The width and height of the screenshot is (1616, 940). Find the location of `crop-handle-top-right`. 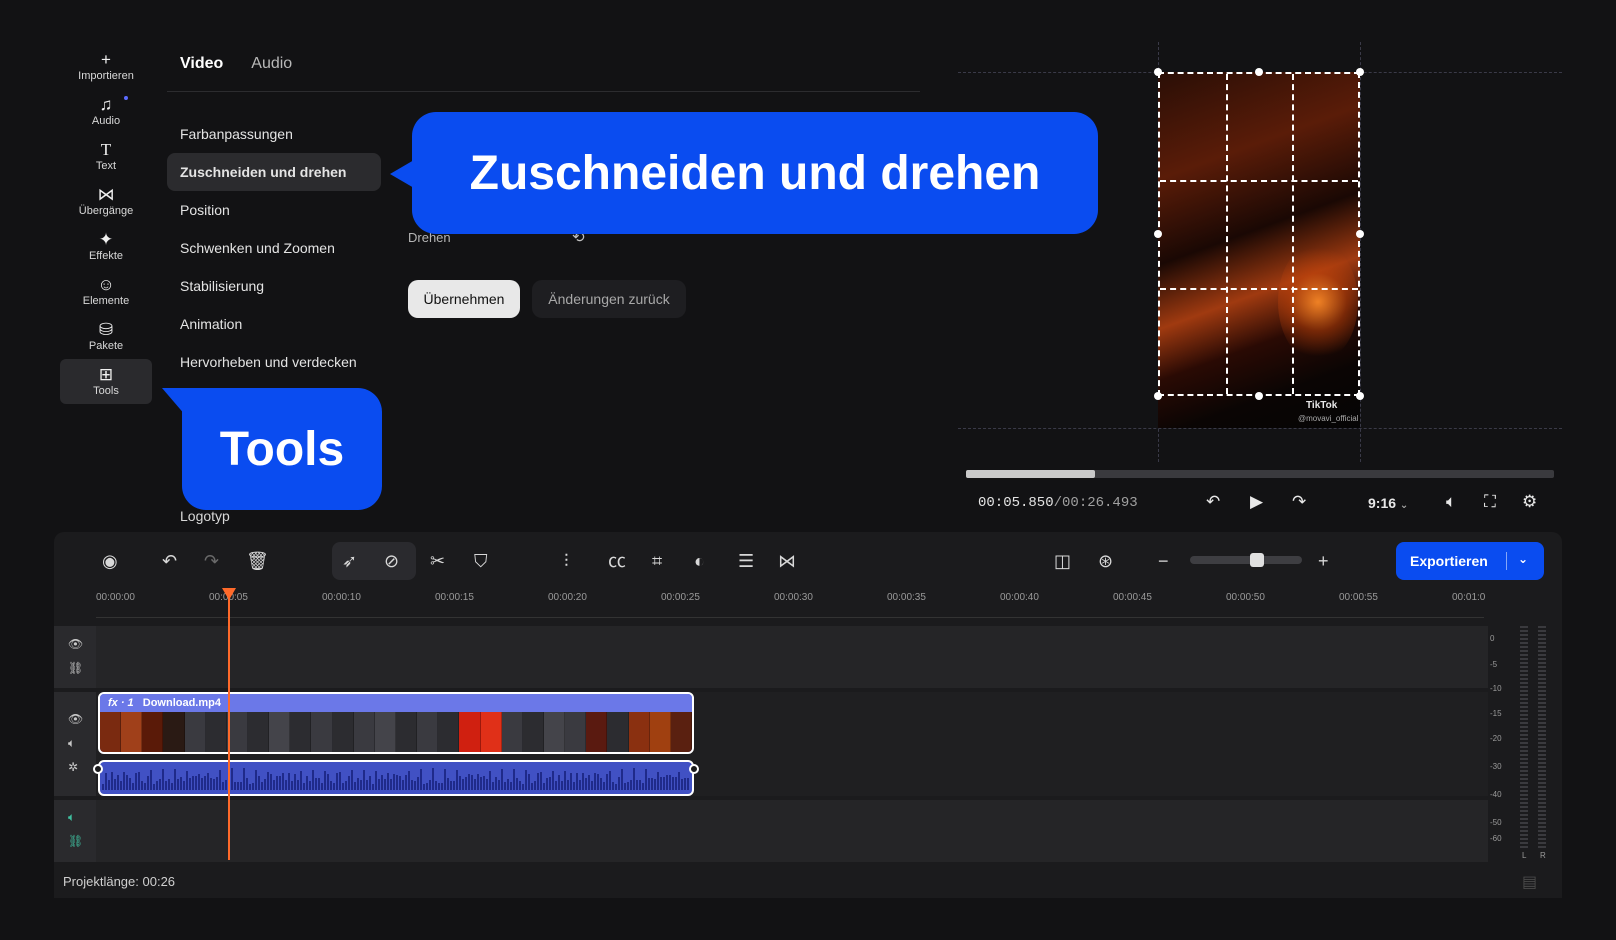

crop-handle-top-right is located at coordinates (1360, 72).